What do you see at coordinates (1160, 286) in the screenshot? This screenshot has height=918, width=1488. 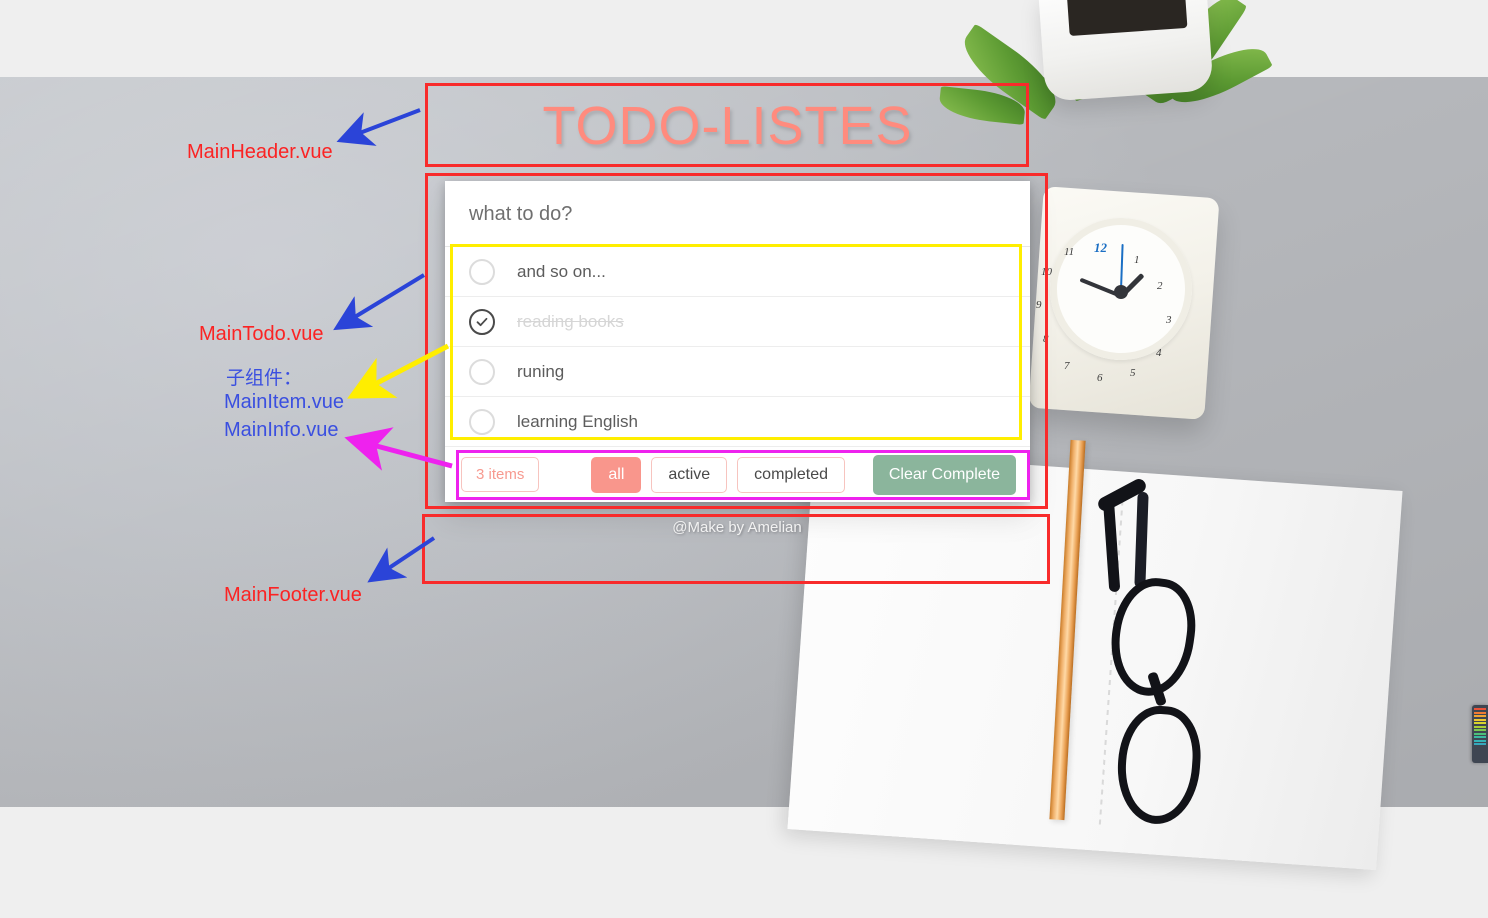 I see `clock-number-2: 2` at bounding box center [1160, 286].